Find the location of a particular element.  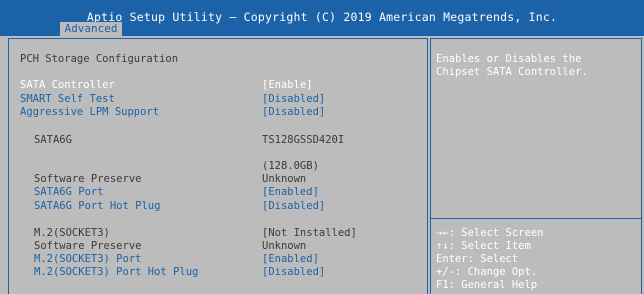

key-select-screen: →←: Select Screen is located at coordinates (490, 233).